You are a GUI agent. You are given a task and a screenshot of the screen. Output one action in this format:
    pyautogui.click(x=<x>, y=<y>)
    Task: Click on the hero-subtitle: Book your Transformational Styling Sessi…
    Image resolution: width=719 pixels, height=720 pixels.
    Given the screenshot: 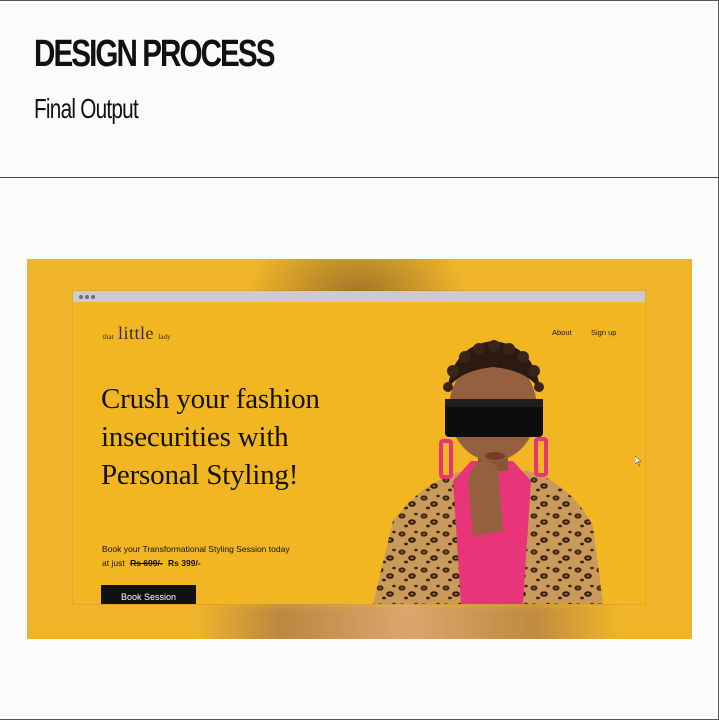 What is the action you would take?
    pyautogui.click(x=196, y=549)
    